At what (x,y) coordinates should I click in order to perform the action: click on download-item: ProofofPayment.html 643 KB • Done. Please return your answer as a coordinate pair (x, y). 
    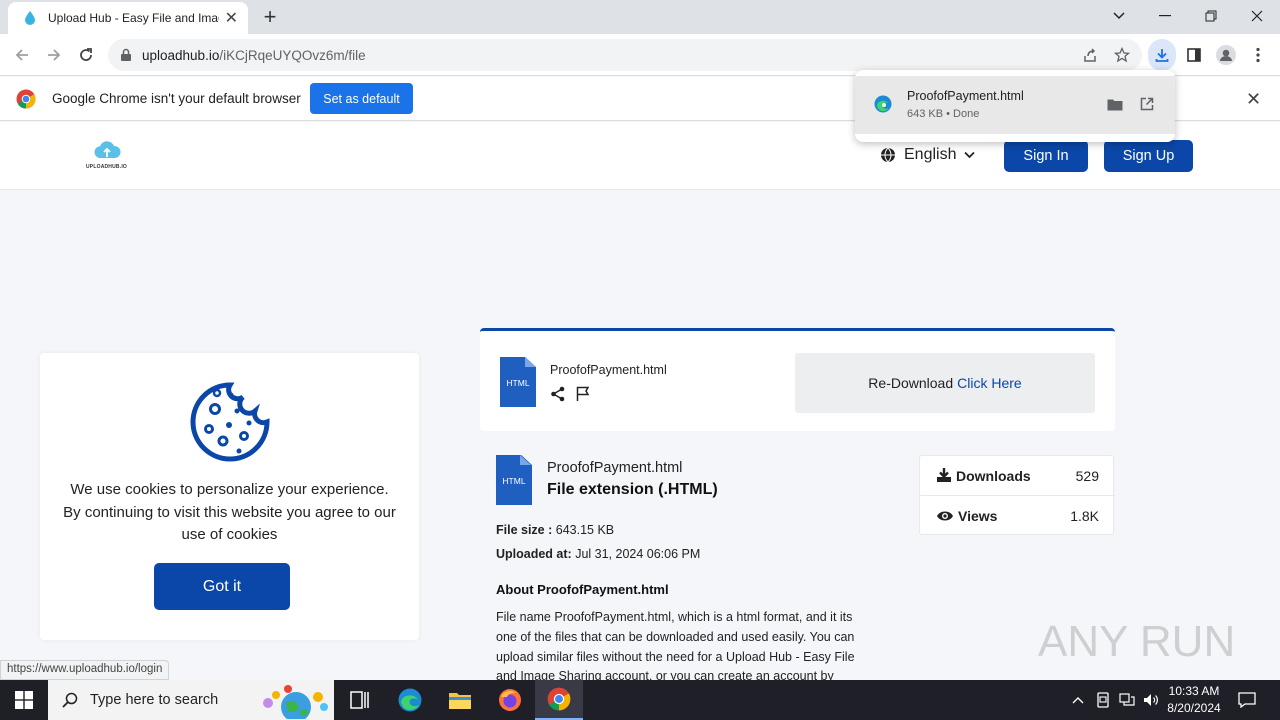
    Looking at the image, I should click on (1015, 105).